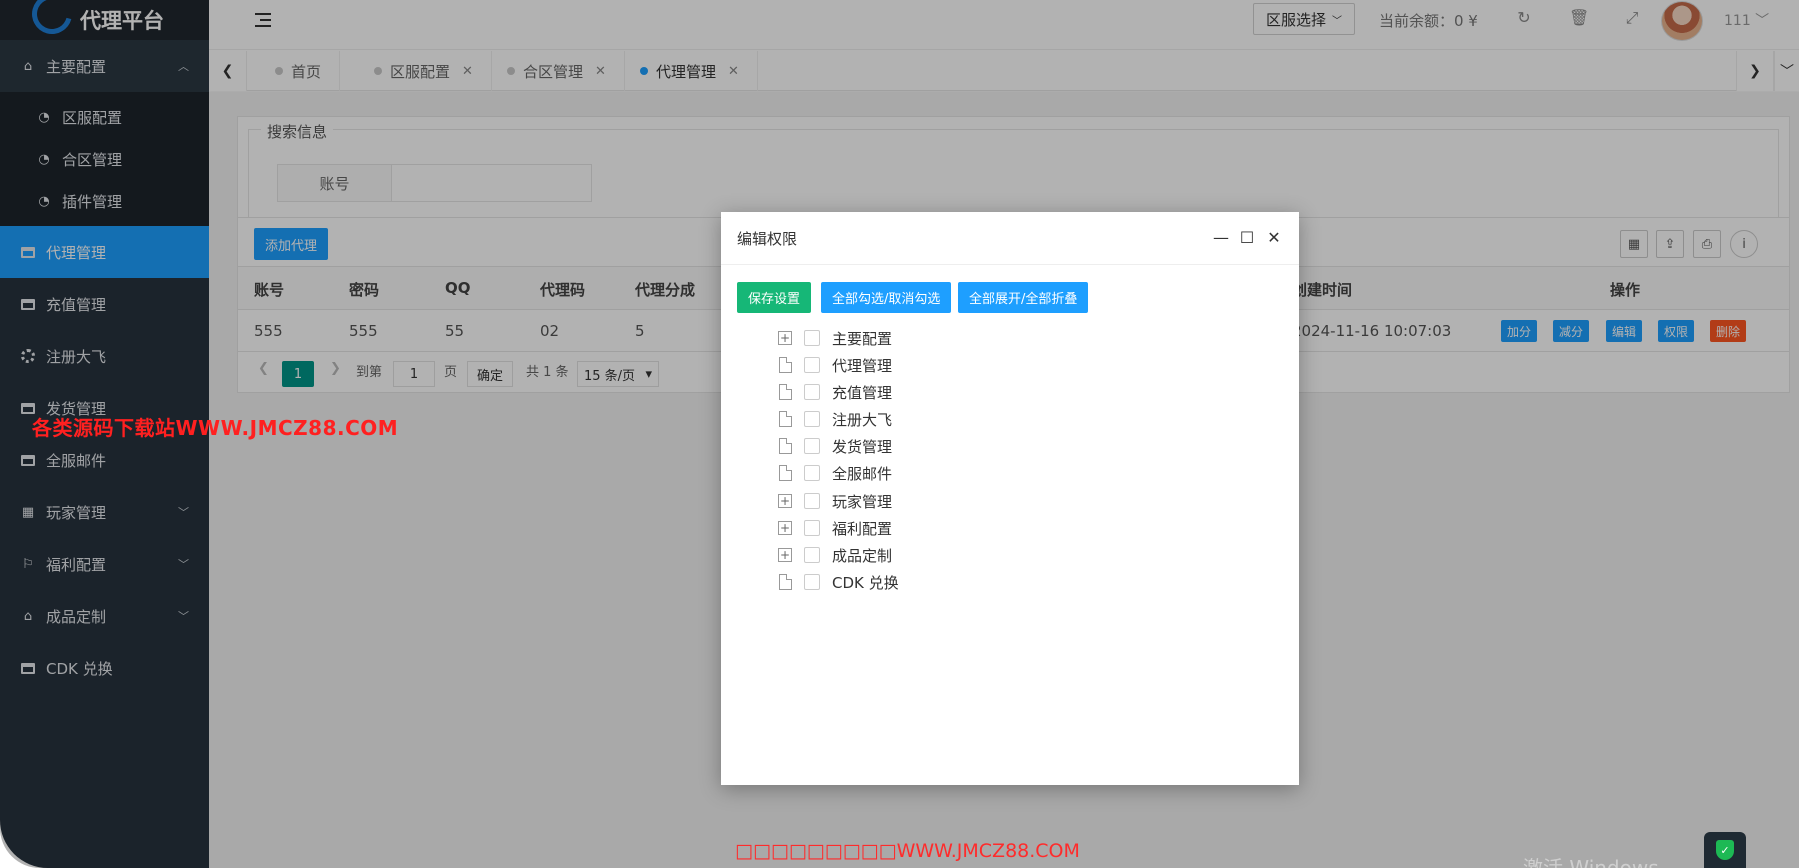 The width and height of the screenshot is (1799, 868). I want to click on security-shield-icon: ✓, so click(1725, 850).